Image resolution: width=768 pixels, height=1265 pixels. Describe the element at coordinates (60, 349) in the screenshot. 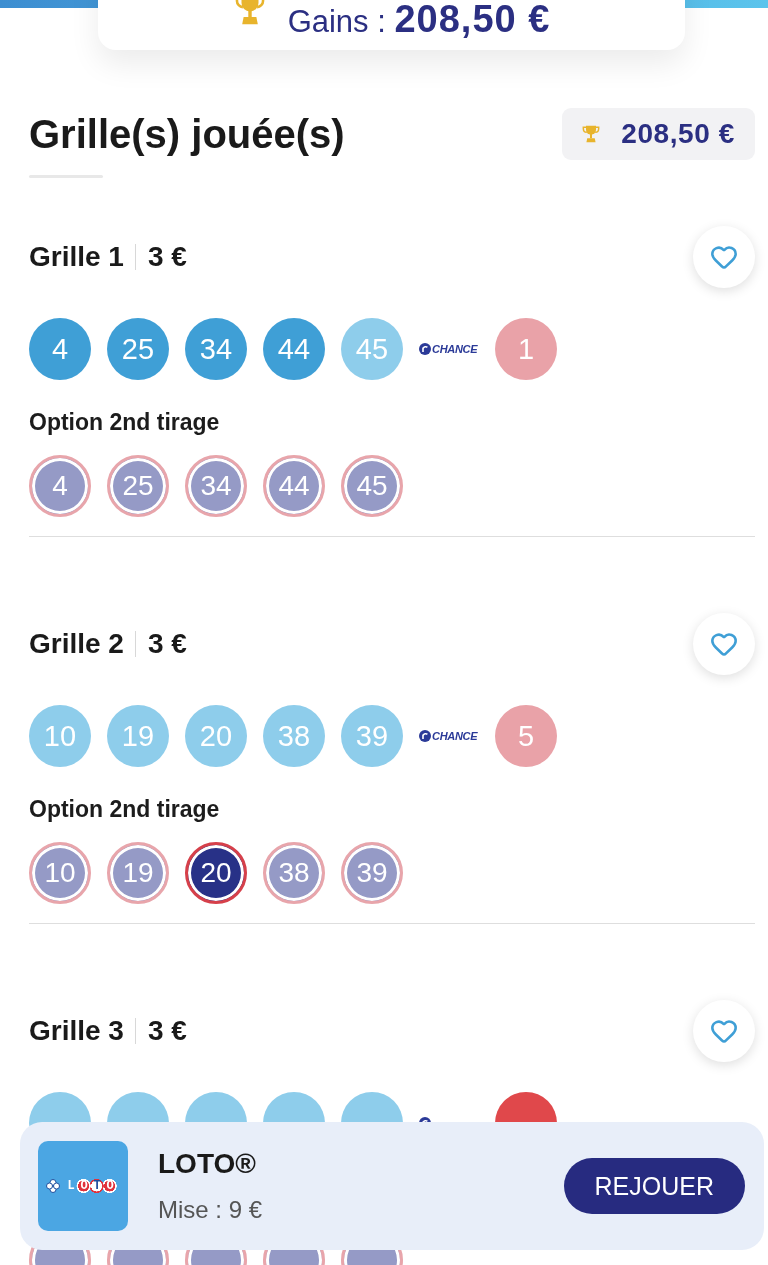

I see `number-ball: 4` at that location.